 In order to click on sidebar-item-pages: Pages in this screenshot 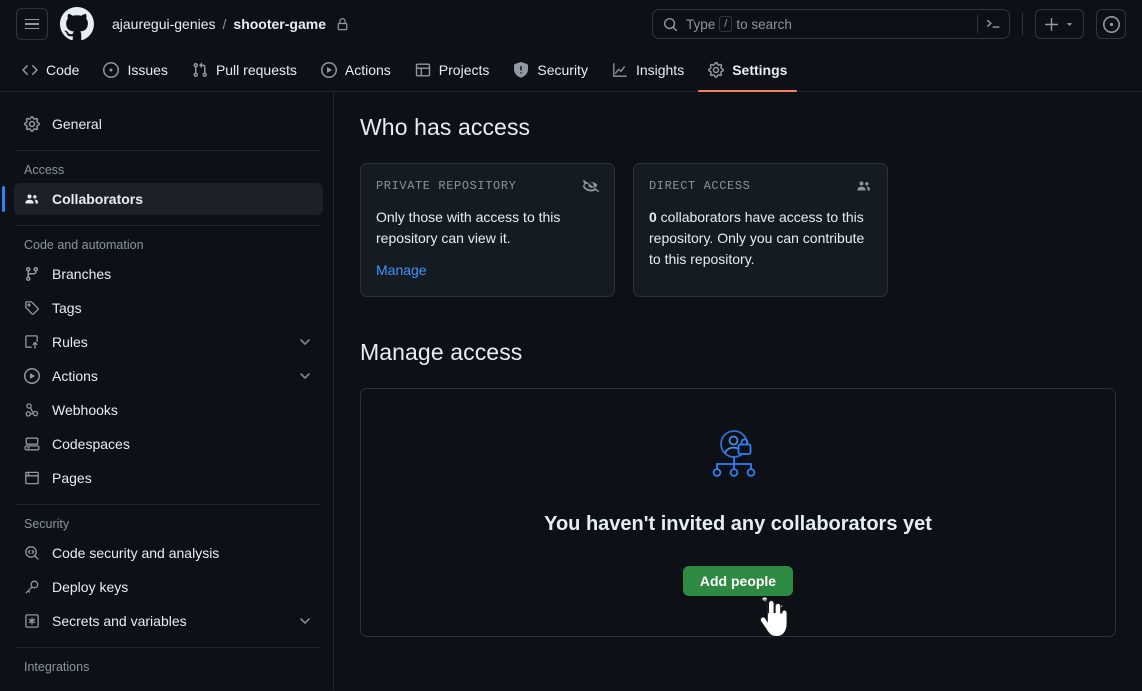, I will do `click(168, 478)`.